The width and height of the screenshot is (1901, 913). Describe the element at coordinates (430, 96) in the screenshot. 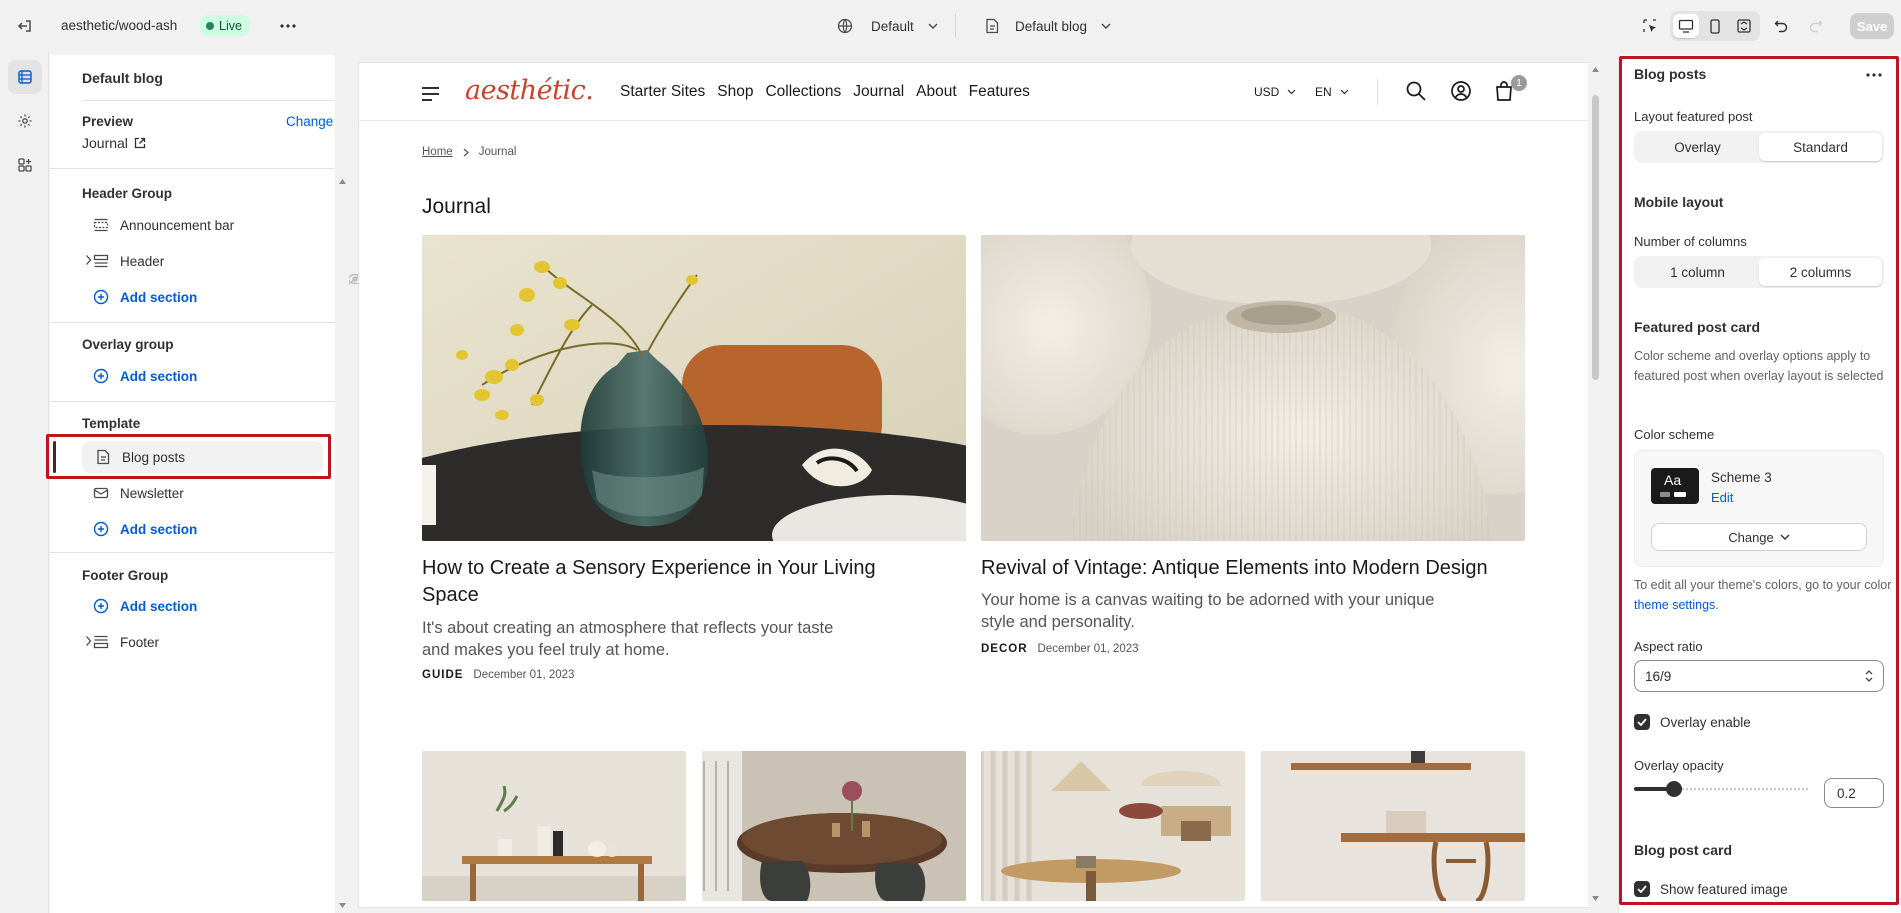

I see `hamburger-menu-icon` at that location.